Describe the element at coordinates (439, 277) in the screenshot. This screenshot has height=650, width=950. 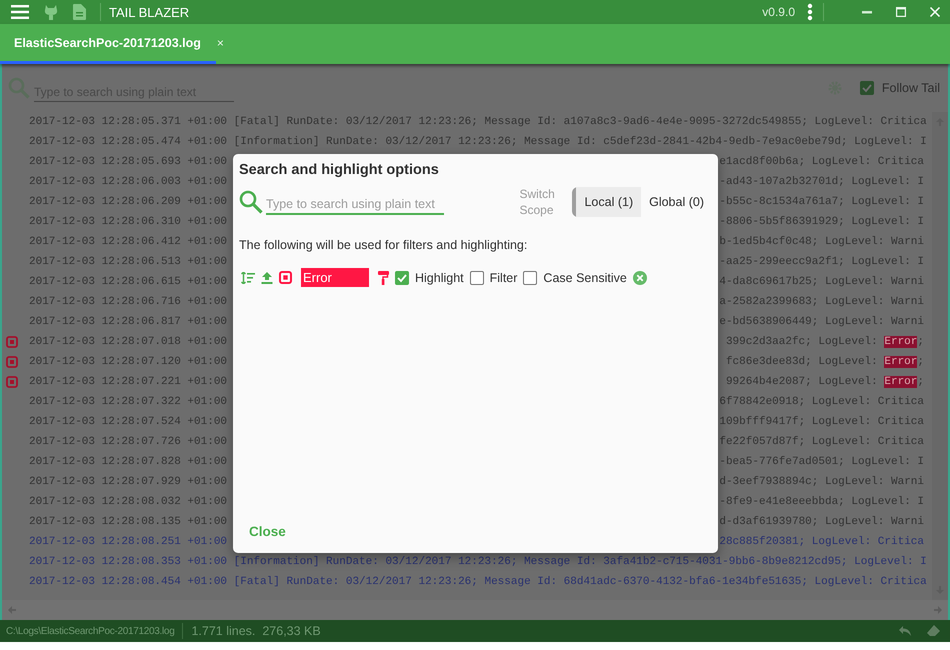
I see `option-label: Highlight` at that location.